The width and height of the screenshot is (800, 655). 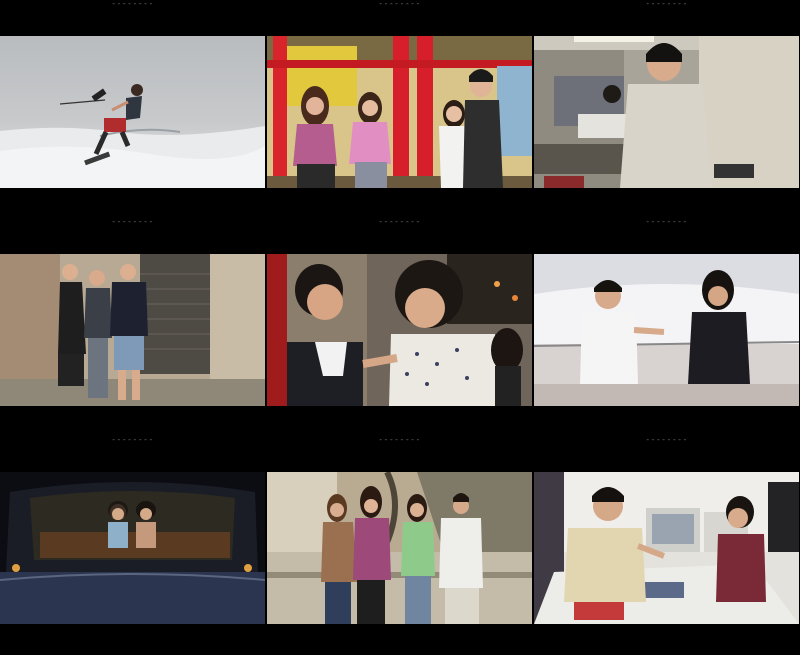 I want to click on frame-8-group-thumbnail, so click(x=399, y=548).